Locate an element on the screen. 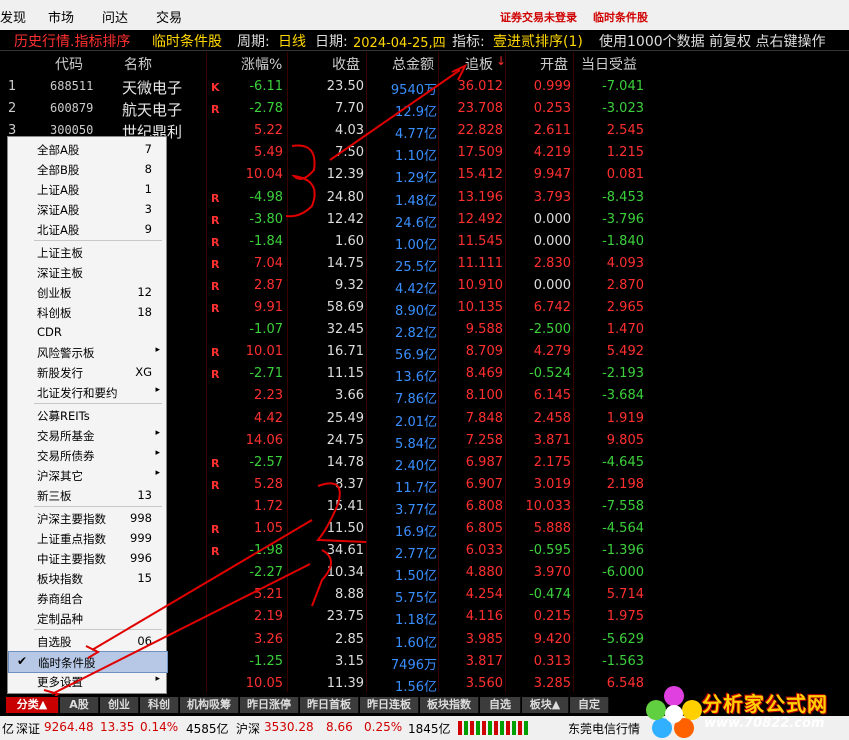 The image size is (849, 740). tab-item: 分类▲ is located at coordinates (32, 705).